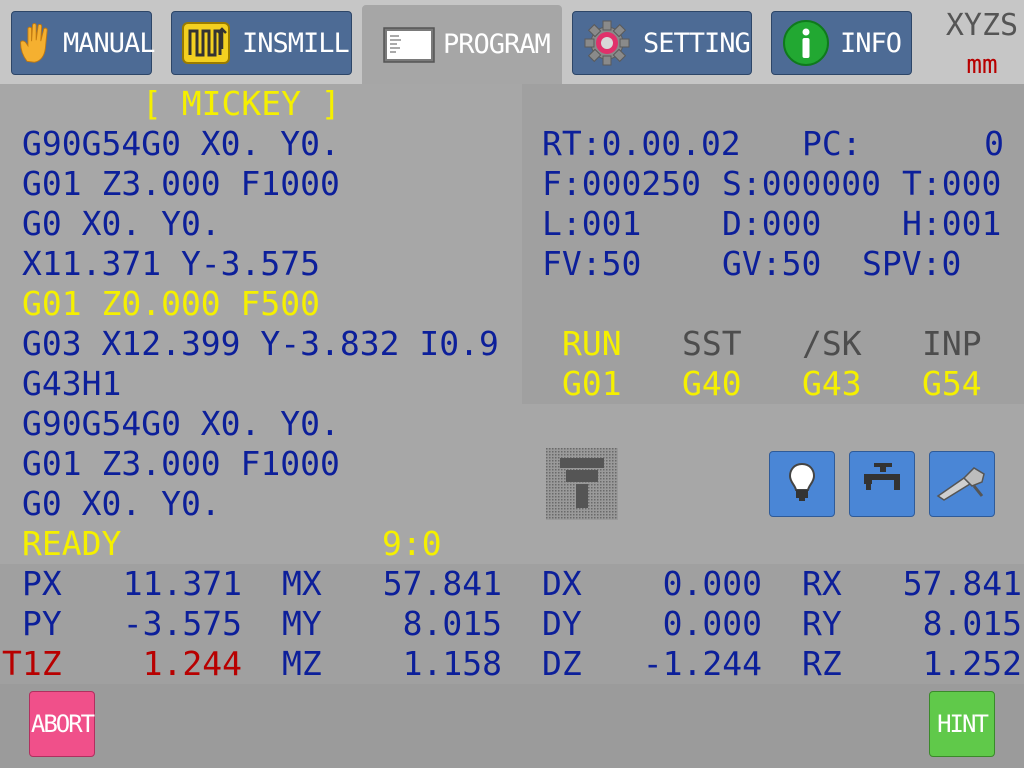 This screenshot has width=1024, height=768. What do you see at coordinates (512, 726) in the screenshot?
I see `bottom-bar` at bounding box center [512, 726].